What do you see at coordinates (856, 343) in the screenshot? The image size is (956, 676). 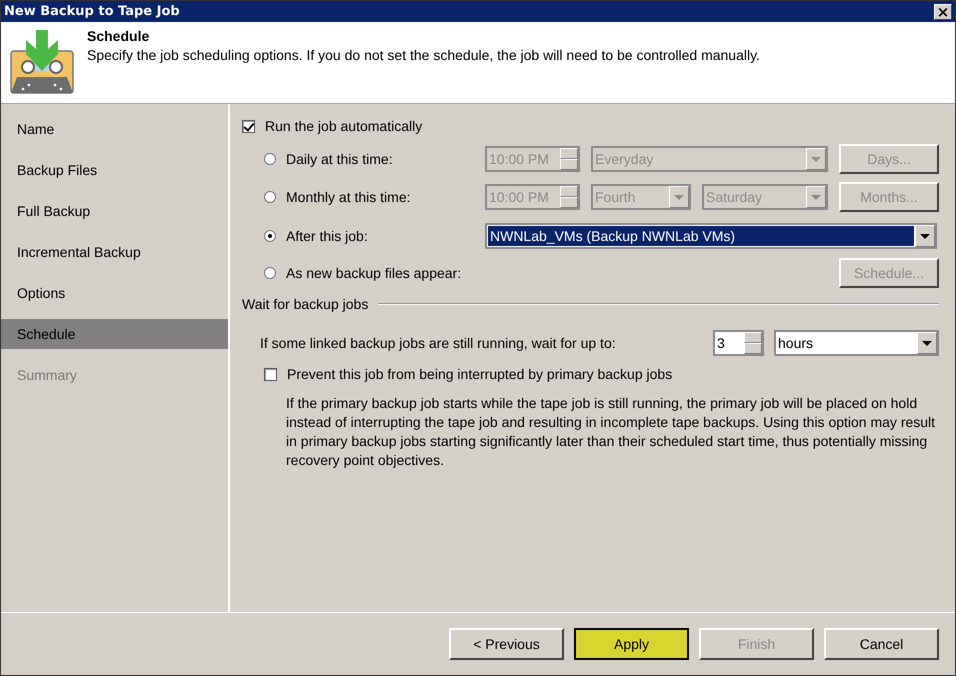 I see `unit-dropdown: hours` at bounding box center [856, 343].